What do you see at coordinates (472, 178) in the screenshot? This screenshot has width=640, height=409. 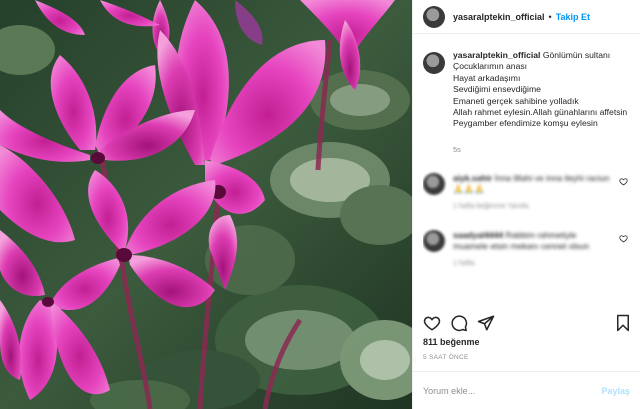 I see `comment-username: aiyk.sahir` at bounding box center [472, 178].